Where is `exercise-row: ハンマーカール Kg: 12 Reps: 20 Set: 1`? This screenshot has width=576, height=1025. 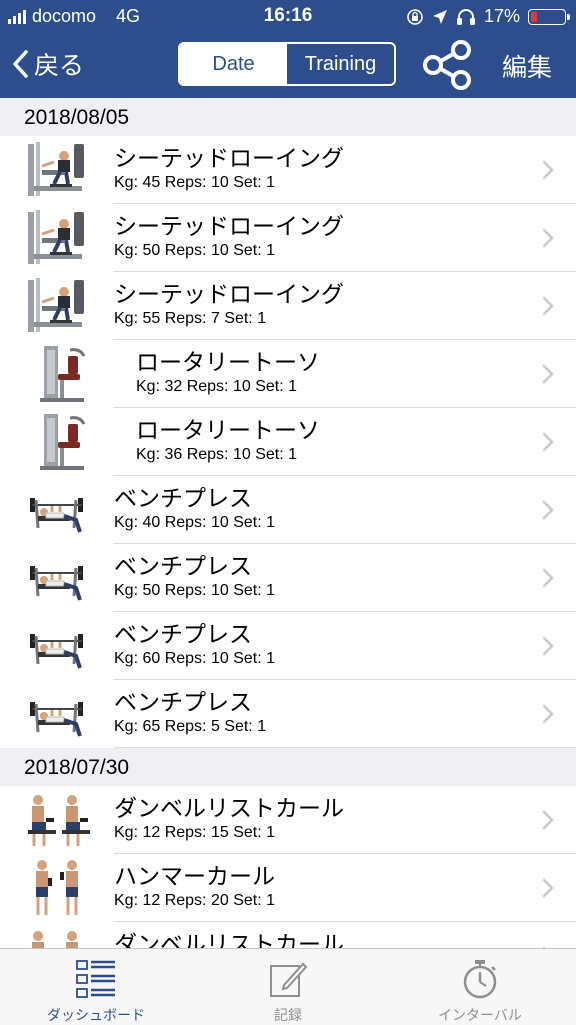
exercise-row: ハンマーカール Kg: 12 Reps: 20 Set: 1 is located at coordinates (288, 888).